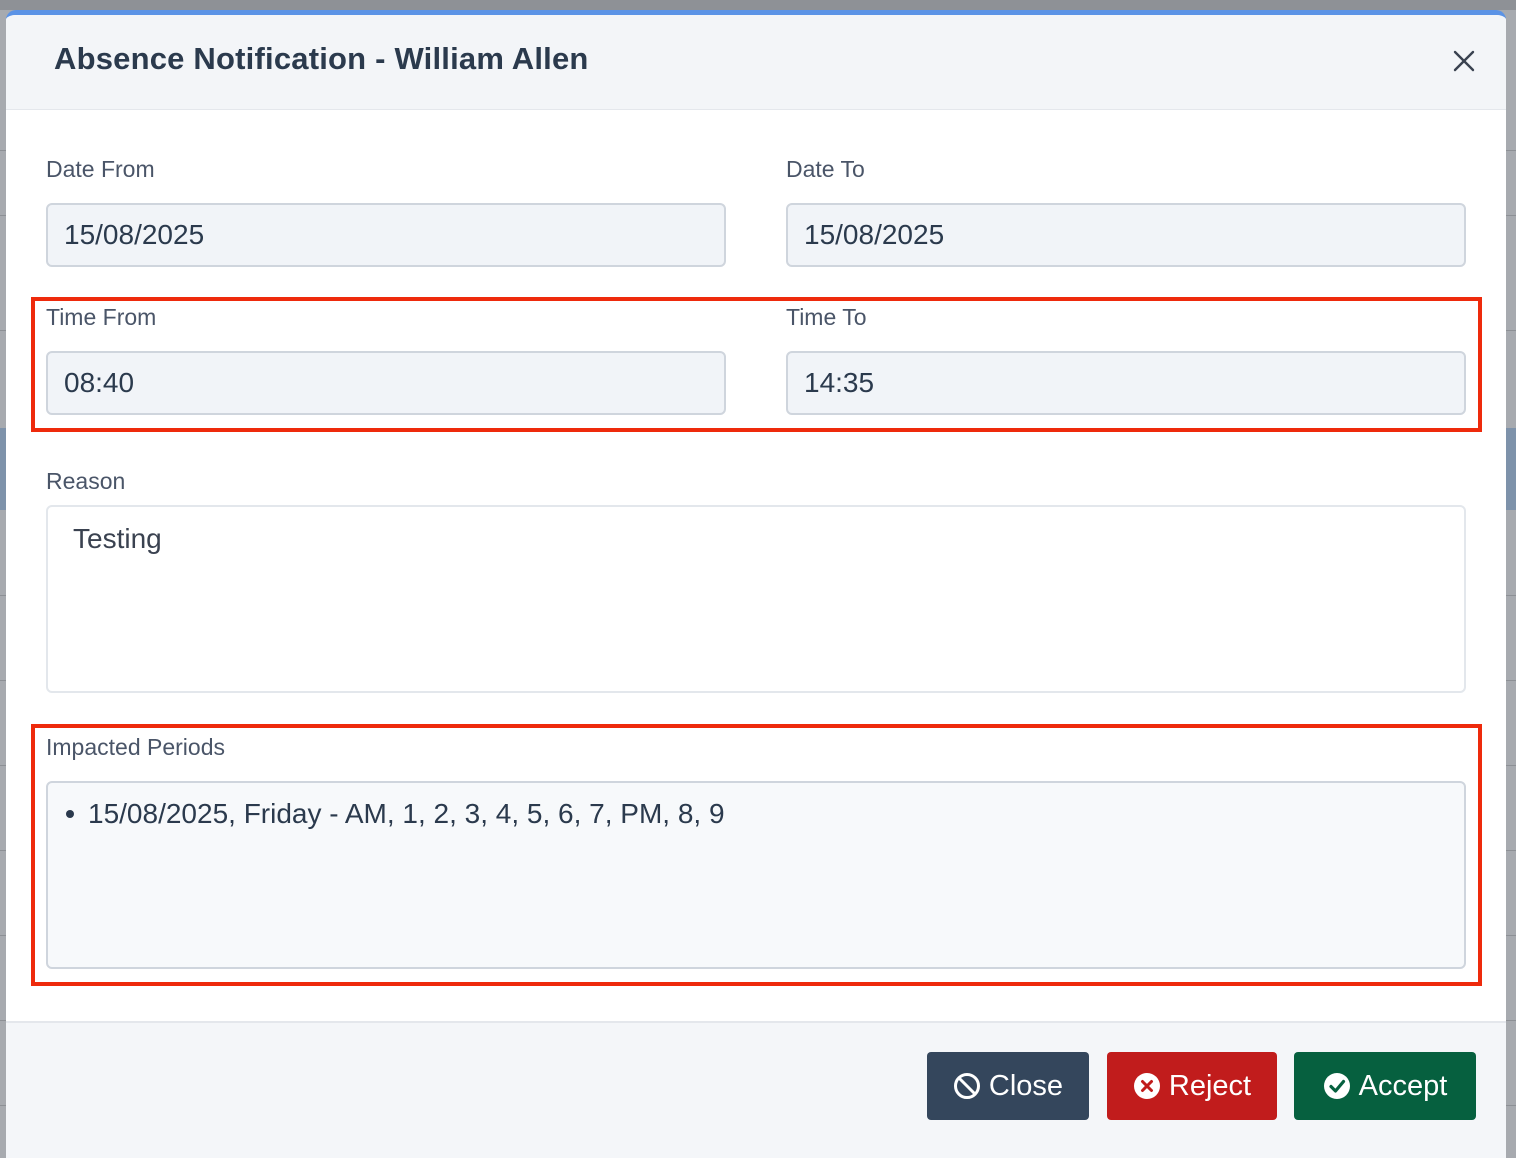 The width and height of the screenshot is (1516, 1158). What do you see at coordinates (100, 169) in the screenshot?
I see `date-from-label: Date From` at bounding box center [100, 169].